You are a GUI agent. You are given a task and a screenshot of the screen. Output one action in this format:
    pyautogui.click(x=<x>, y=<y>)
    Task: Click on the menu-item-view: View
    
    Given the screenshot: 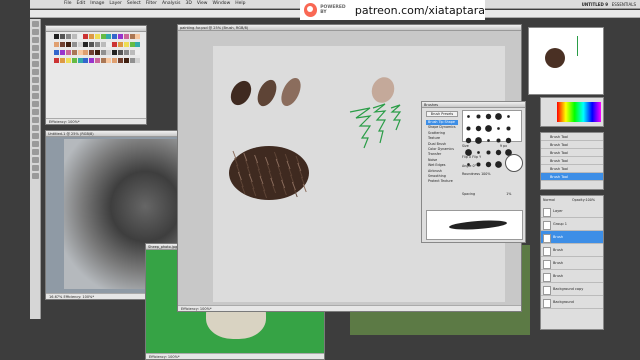 What is the action you would take?
    pyautogui.click(x=202, y=3)
    